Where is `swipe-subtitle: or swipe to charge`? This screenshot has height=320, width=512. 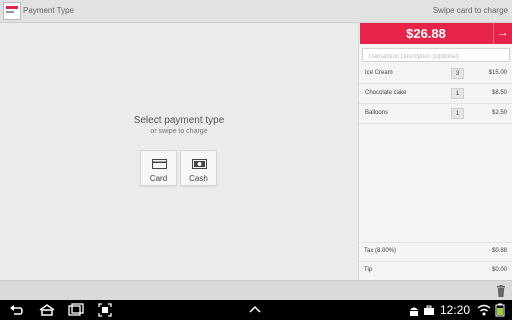
swipe-subtitle: or swipe to charge is located at coordinates (179, 131).